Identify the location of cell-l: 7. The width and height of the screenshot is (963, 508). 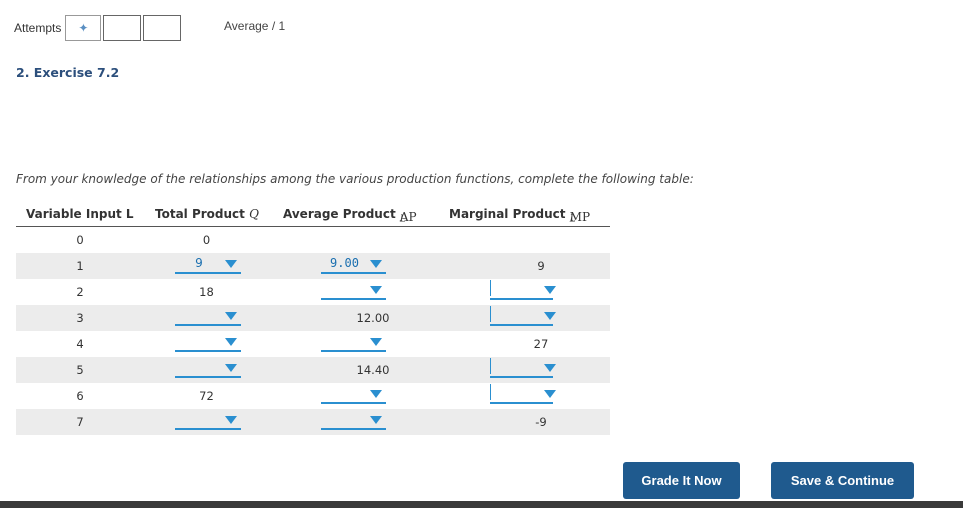
(80, 422).